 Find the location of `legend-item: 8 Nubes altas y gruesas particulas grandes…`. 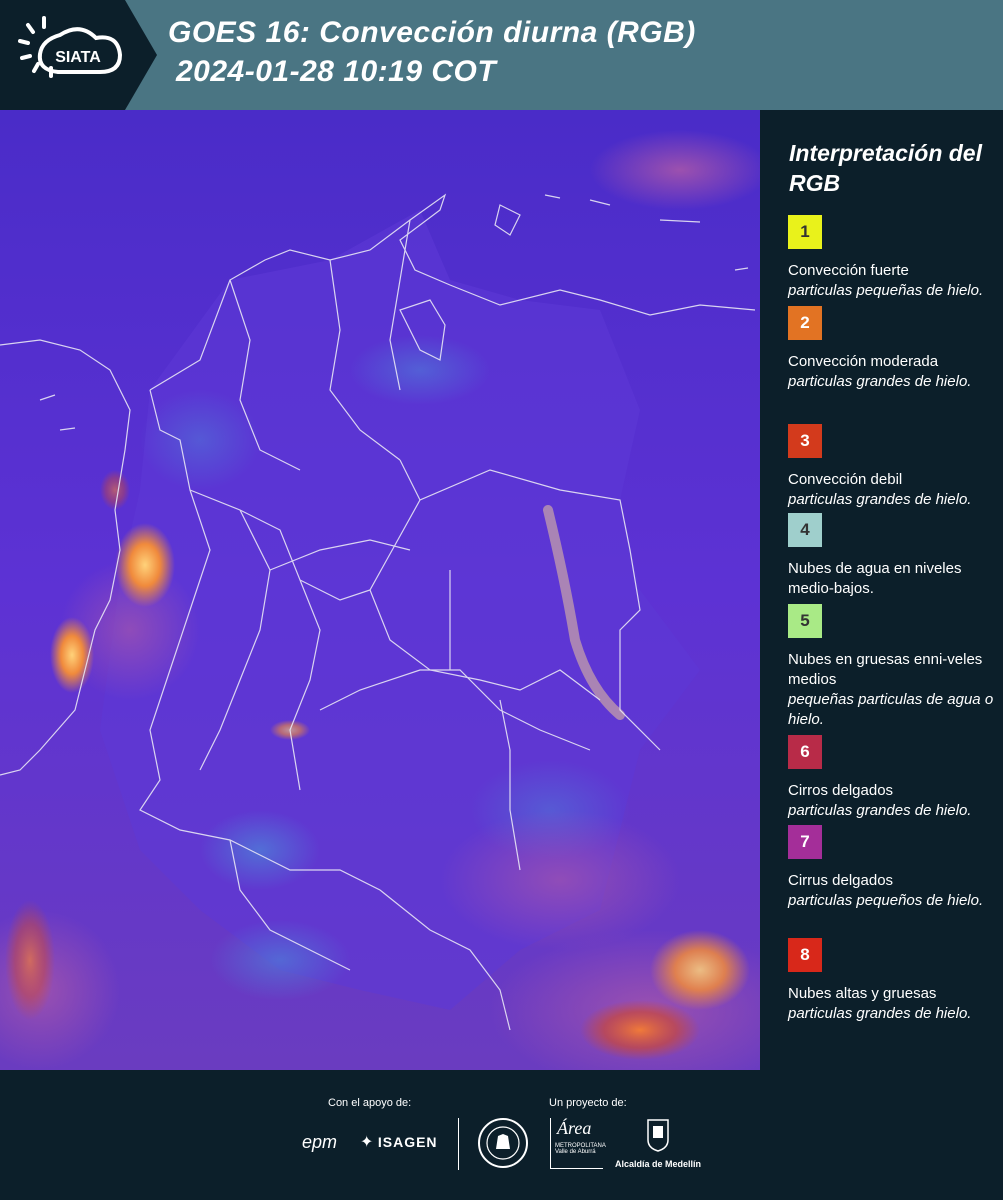

legend-item: 8 Nubes altas y gruesas particulas grandes… is located at coordinates (893, 981).